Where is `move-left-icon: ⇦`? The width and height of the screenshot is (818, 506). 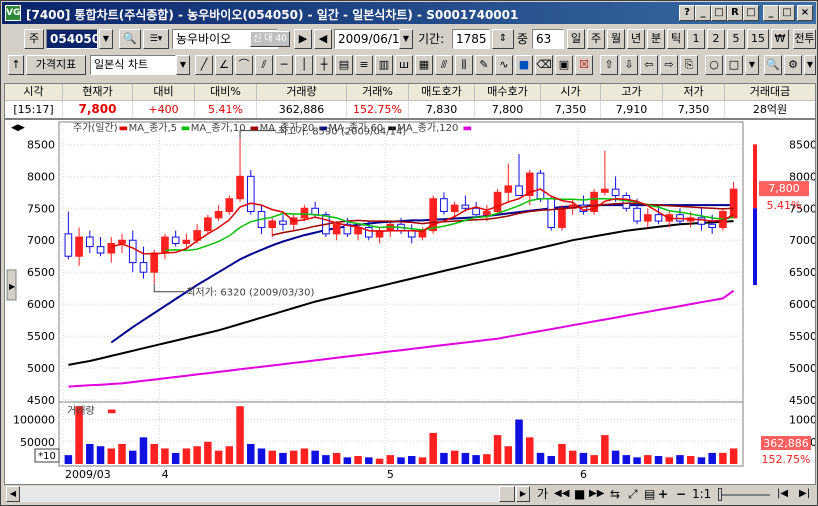
move-left-icon: ⇦ is located at coordinates (649, 65).